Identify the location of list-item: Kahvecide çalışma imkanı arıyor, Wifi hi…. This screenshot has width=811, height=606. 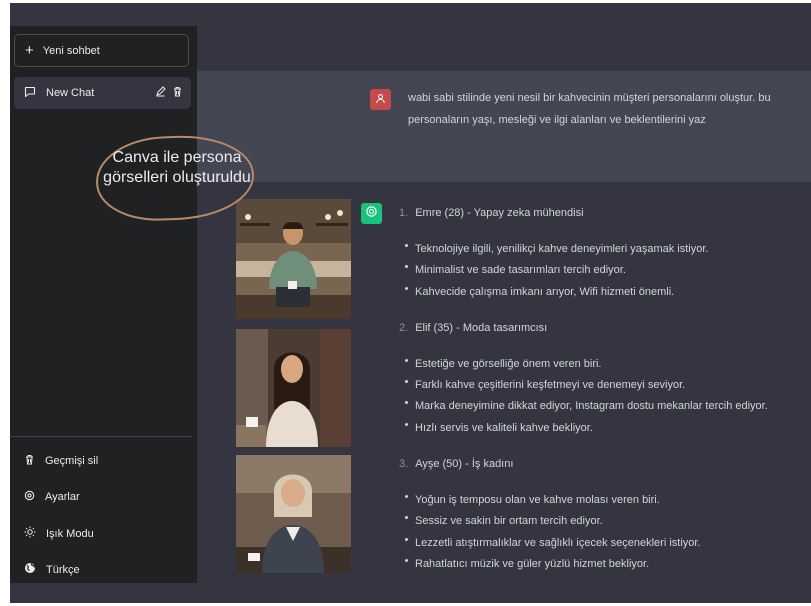
(539, 292).